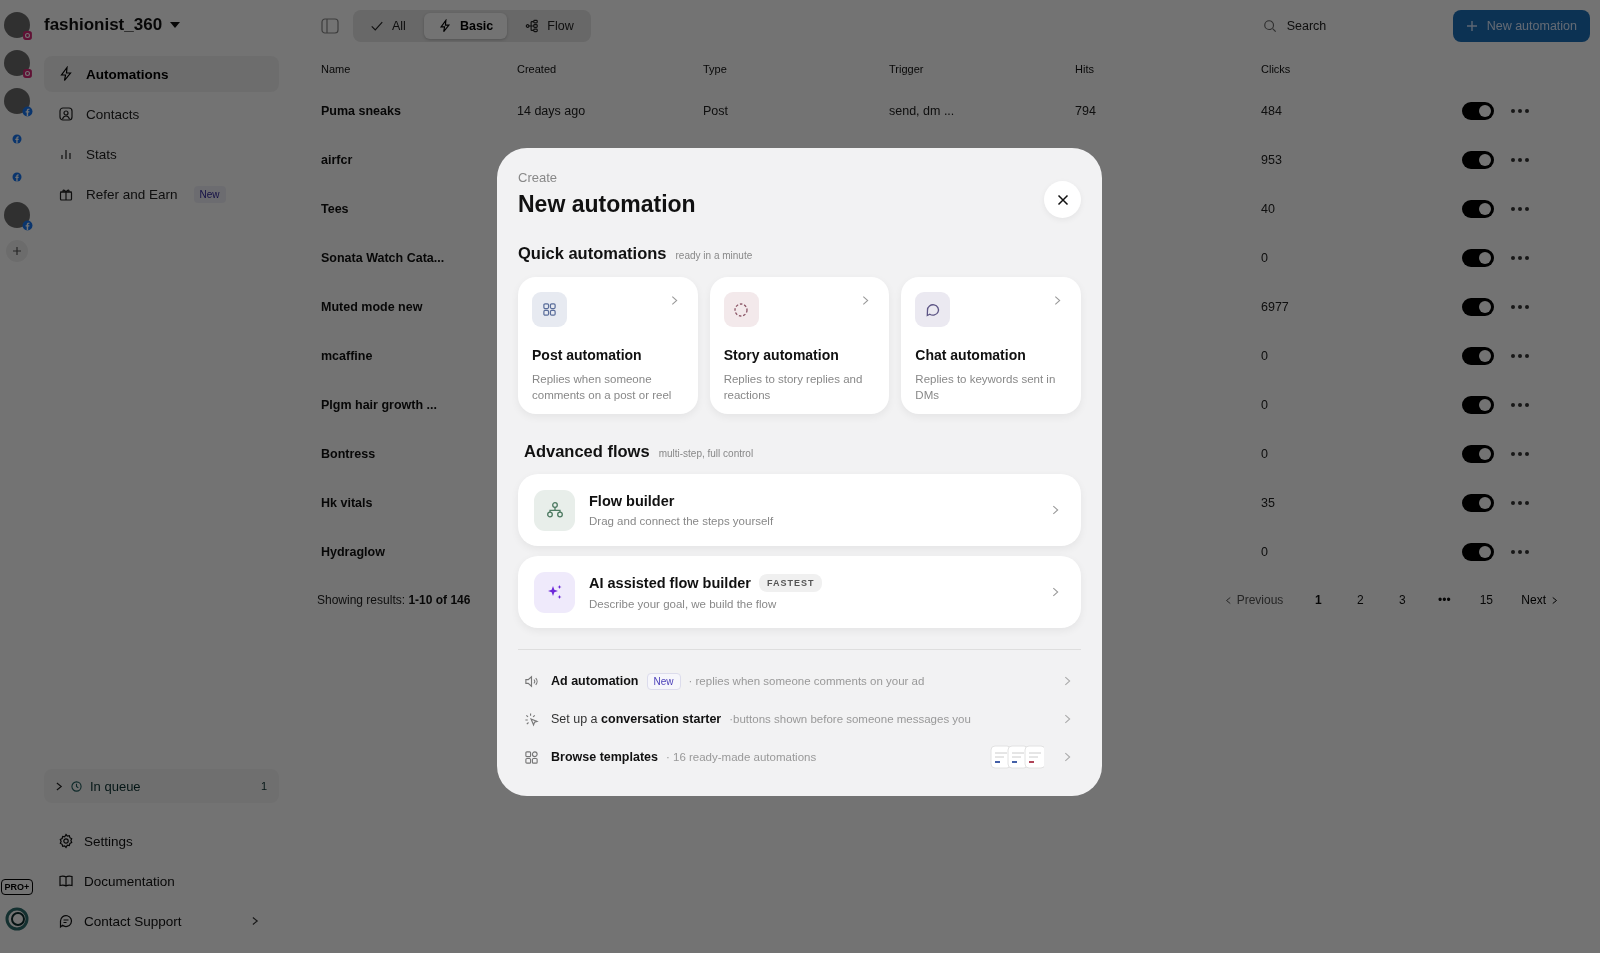  I want to click on modal-title: New automation, so click(607, 204).